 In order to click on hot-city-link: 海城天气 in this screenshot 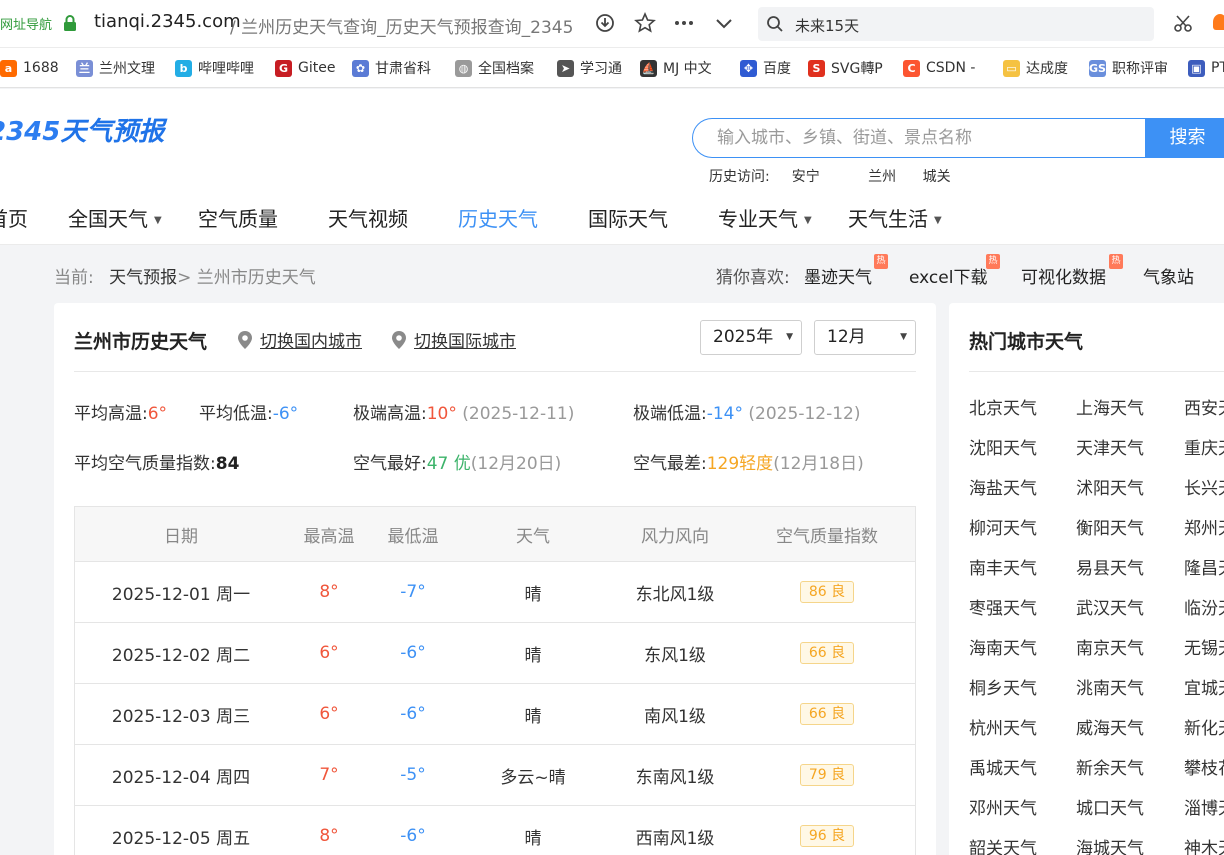, I will do `click(1110, 844)`.